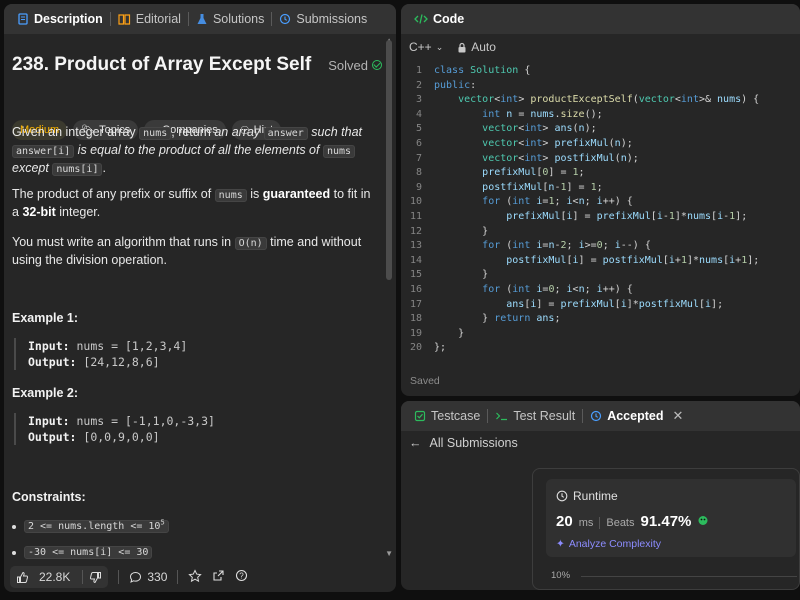 The height and width of the screenshot is (600, 800). Describe the element at coordinates (600, 348) in the screenshot. I see `code-line: 20};` at that location.